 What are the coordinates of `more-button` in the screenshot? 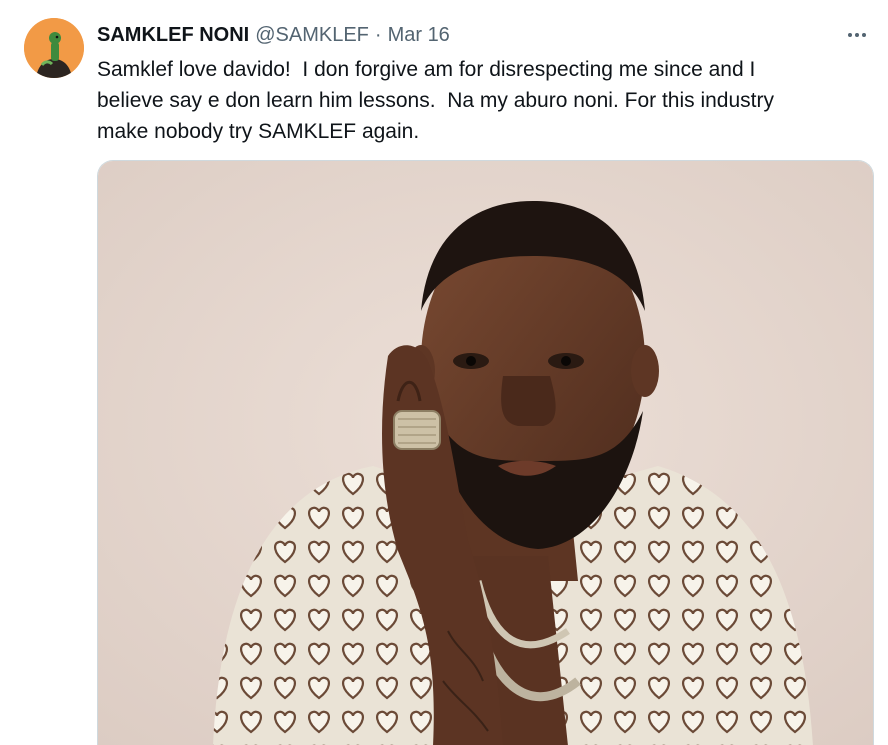 It's located at (857, 35).